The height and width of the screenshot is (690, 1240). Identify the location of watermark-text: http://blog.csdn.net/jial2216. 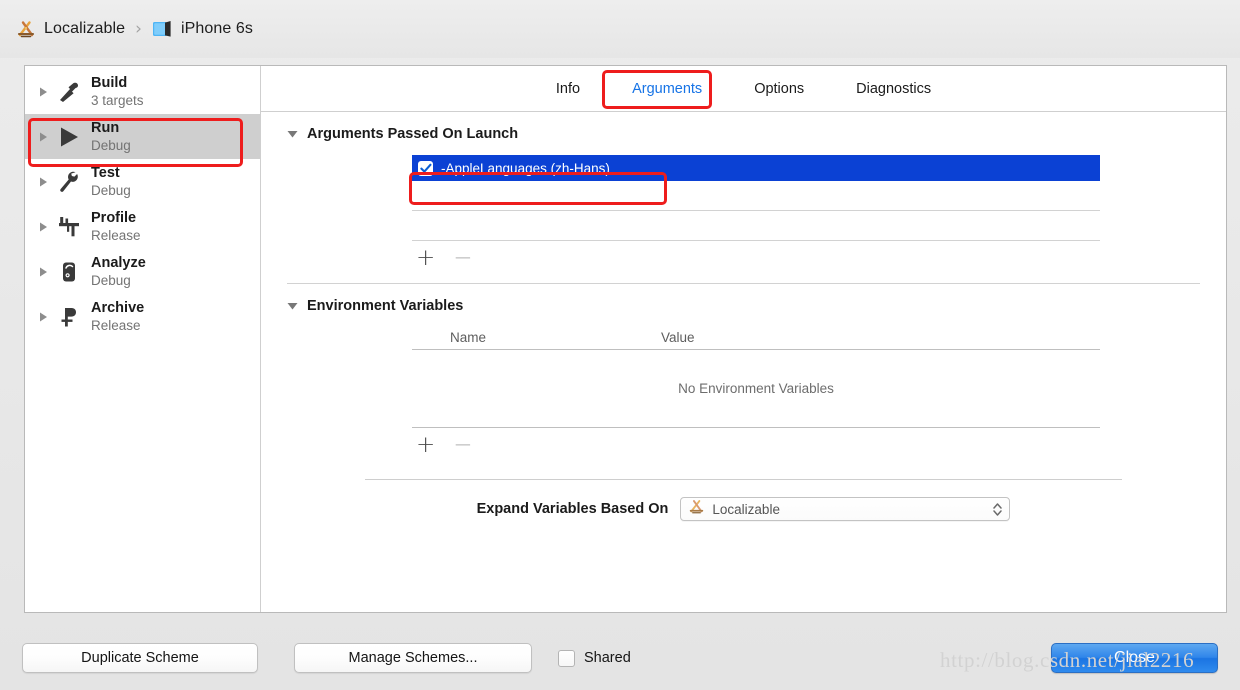
(1067, 660).